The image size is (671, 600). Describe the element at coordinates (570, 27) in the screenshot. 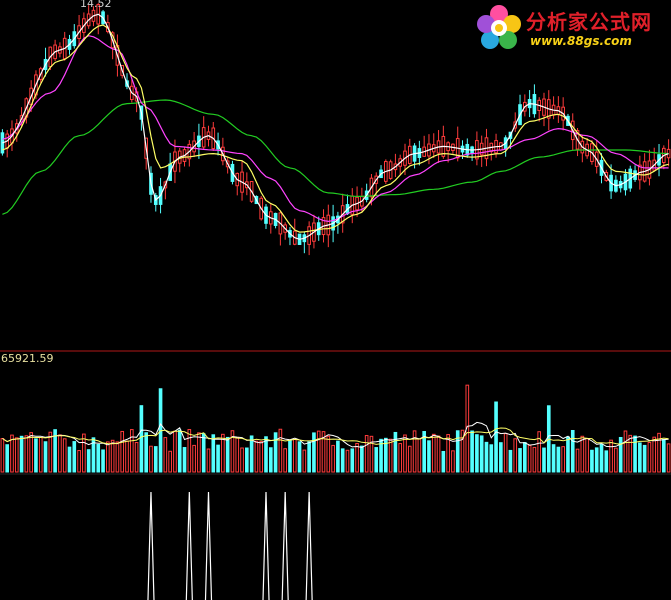

I see `watermark: 分析家公式网 www.88gs.com` at that location.